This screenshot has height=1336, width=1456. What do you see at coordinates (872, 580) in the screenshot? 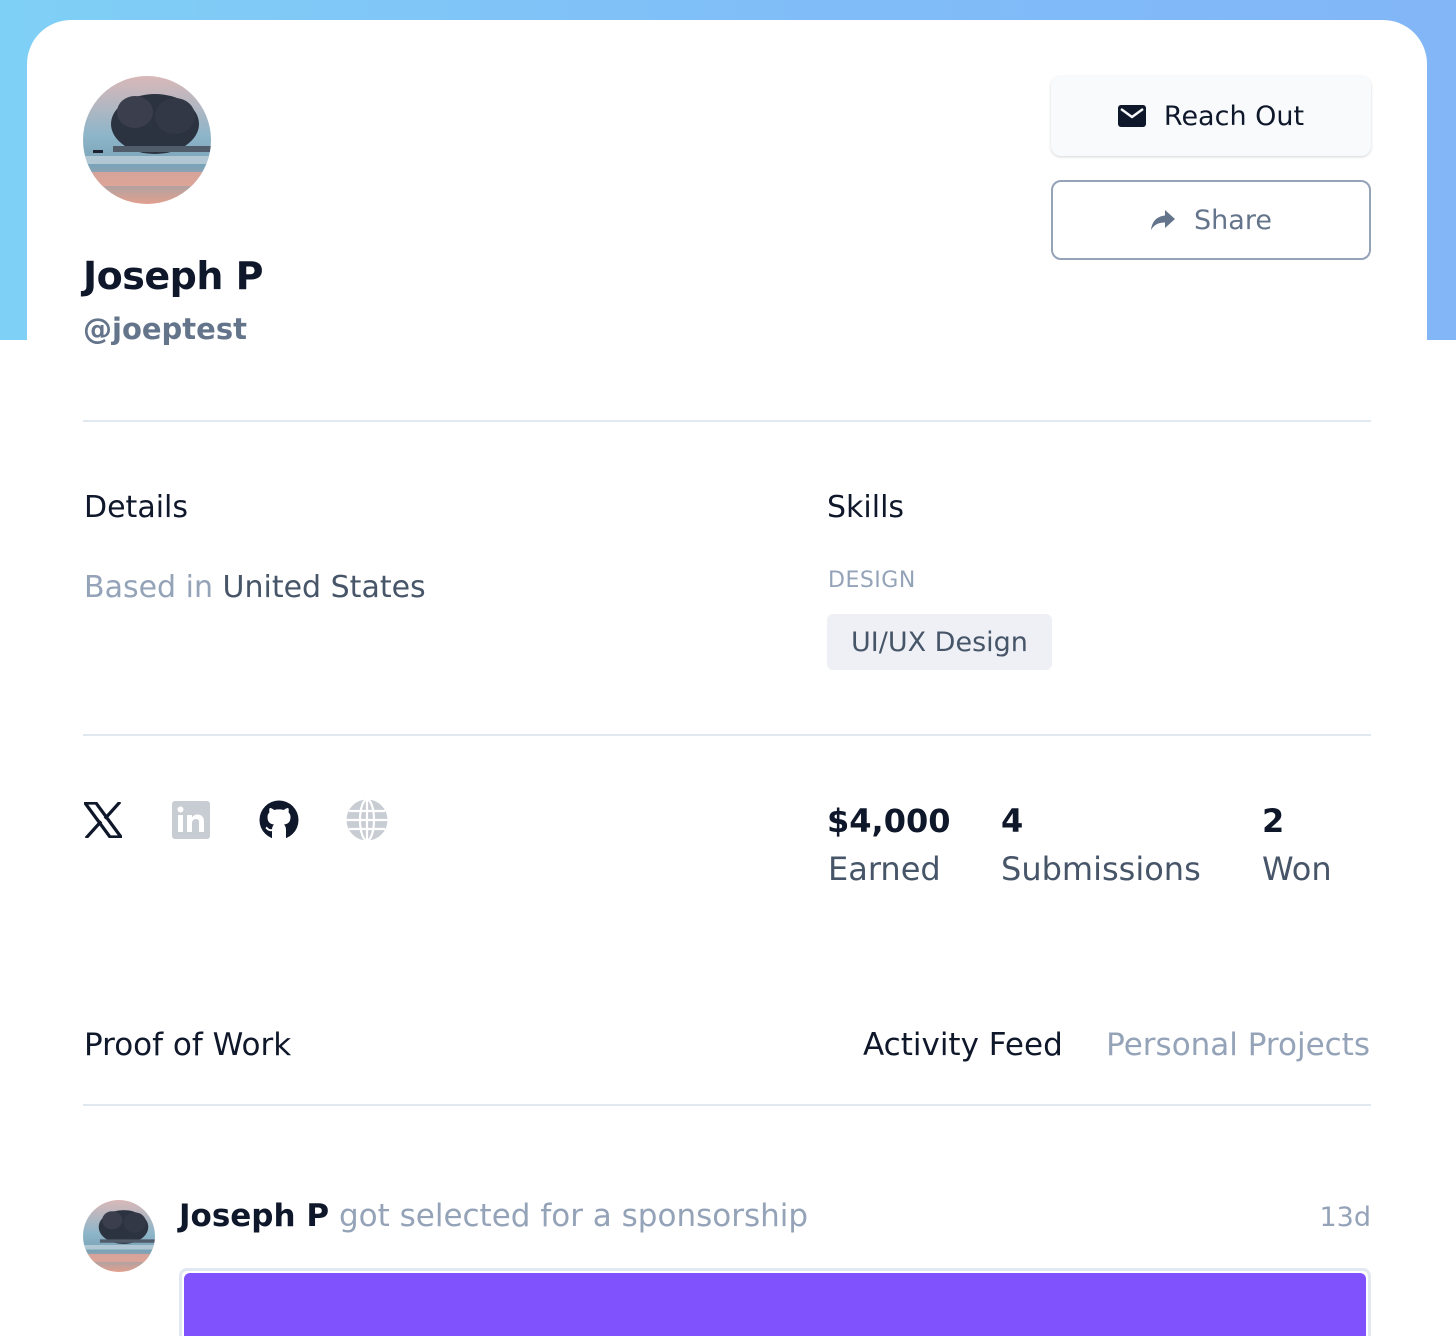
I see `skill-category: DESIGN` at bounding box center [872, 580].